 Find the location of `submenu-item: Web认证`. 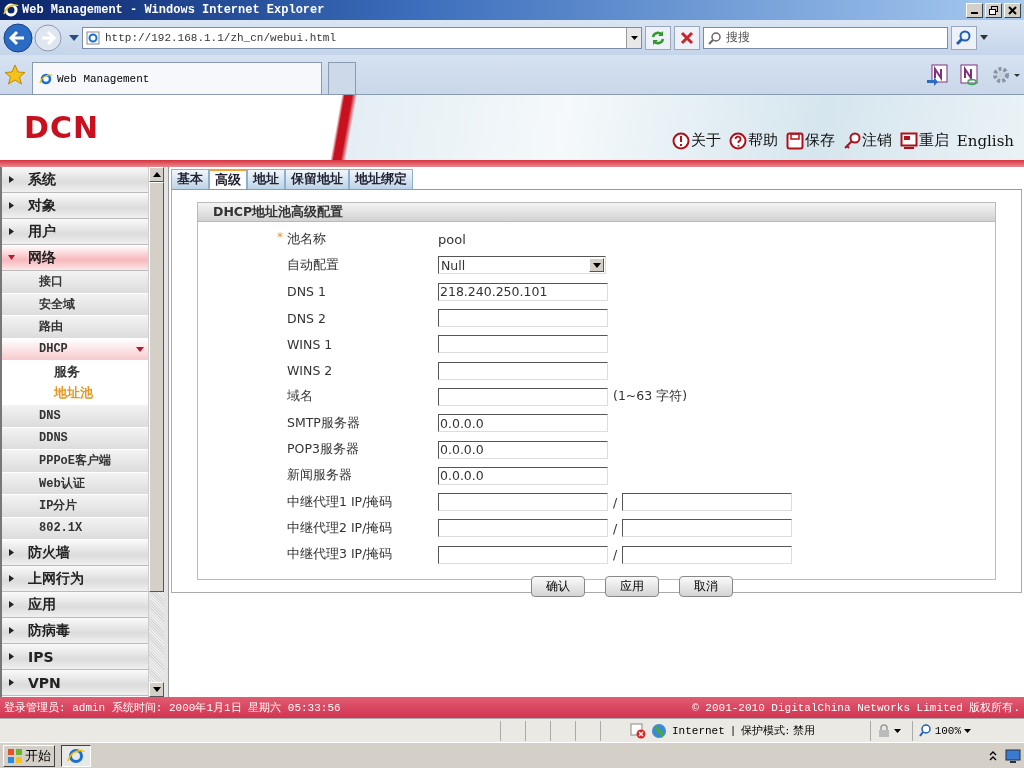

submenu-item: Web认证 is located at coordinates (75, 483).